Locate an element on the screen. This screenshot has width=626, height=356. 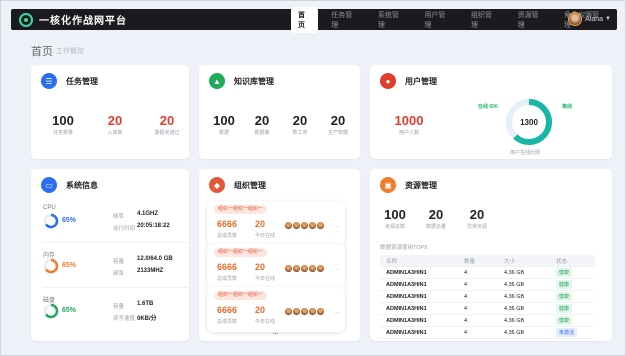
stat: 100 数据 is located at coordinates (224, 124).